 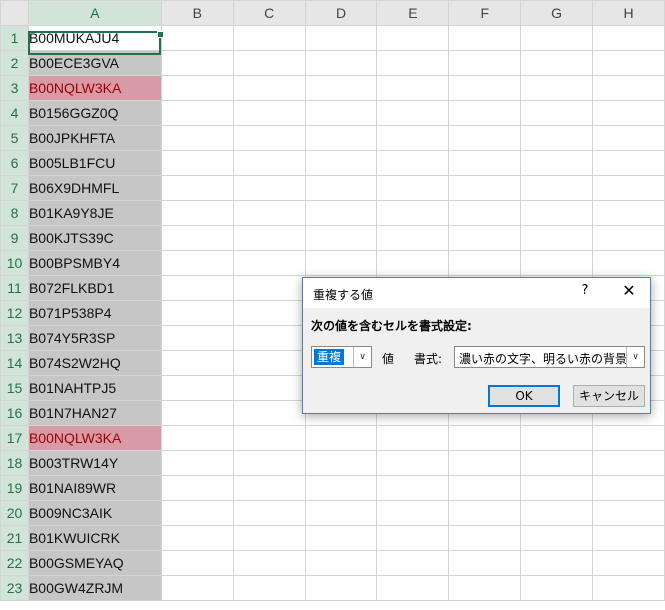 What do you see at coordinates (94, 313) in the screenshot?
I see `cell-a: B071P538P4` at bounding box center [94, 313].